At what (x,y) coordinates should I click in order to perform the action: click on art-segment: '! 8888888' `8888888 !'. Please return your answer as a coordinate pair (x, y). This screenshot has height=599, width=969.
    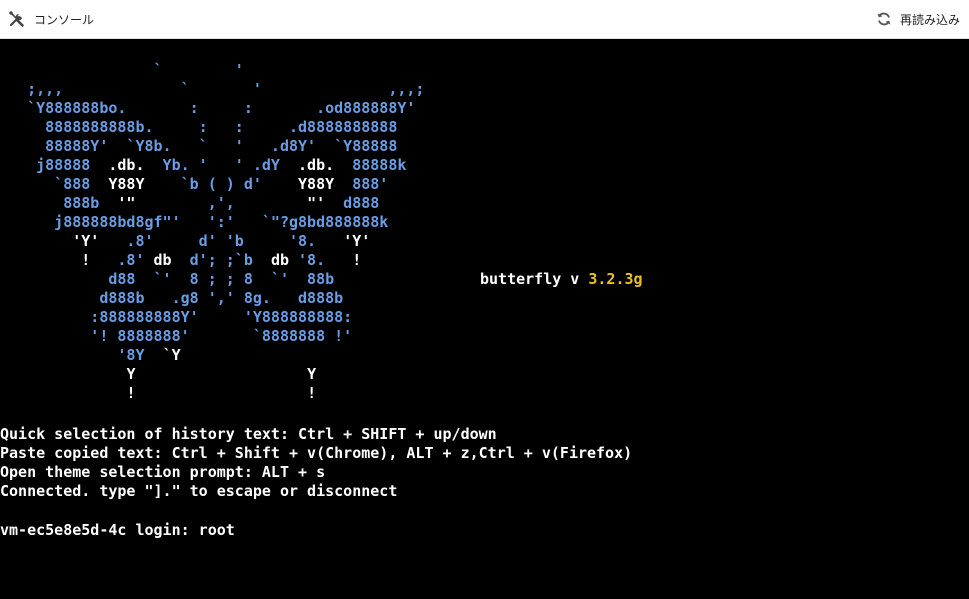
    Looking at the image, I should click on (176, 336).